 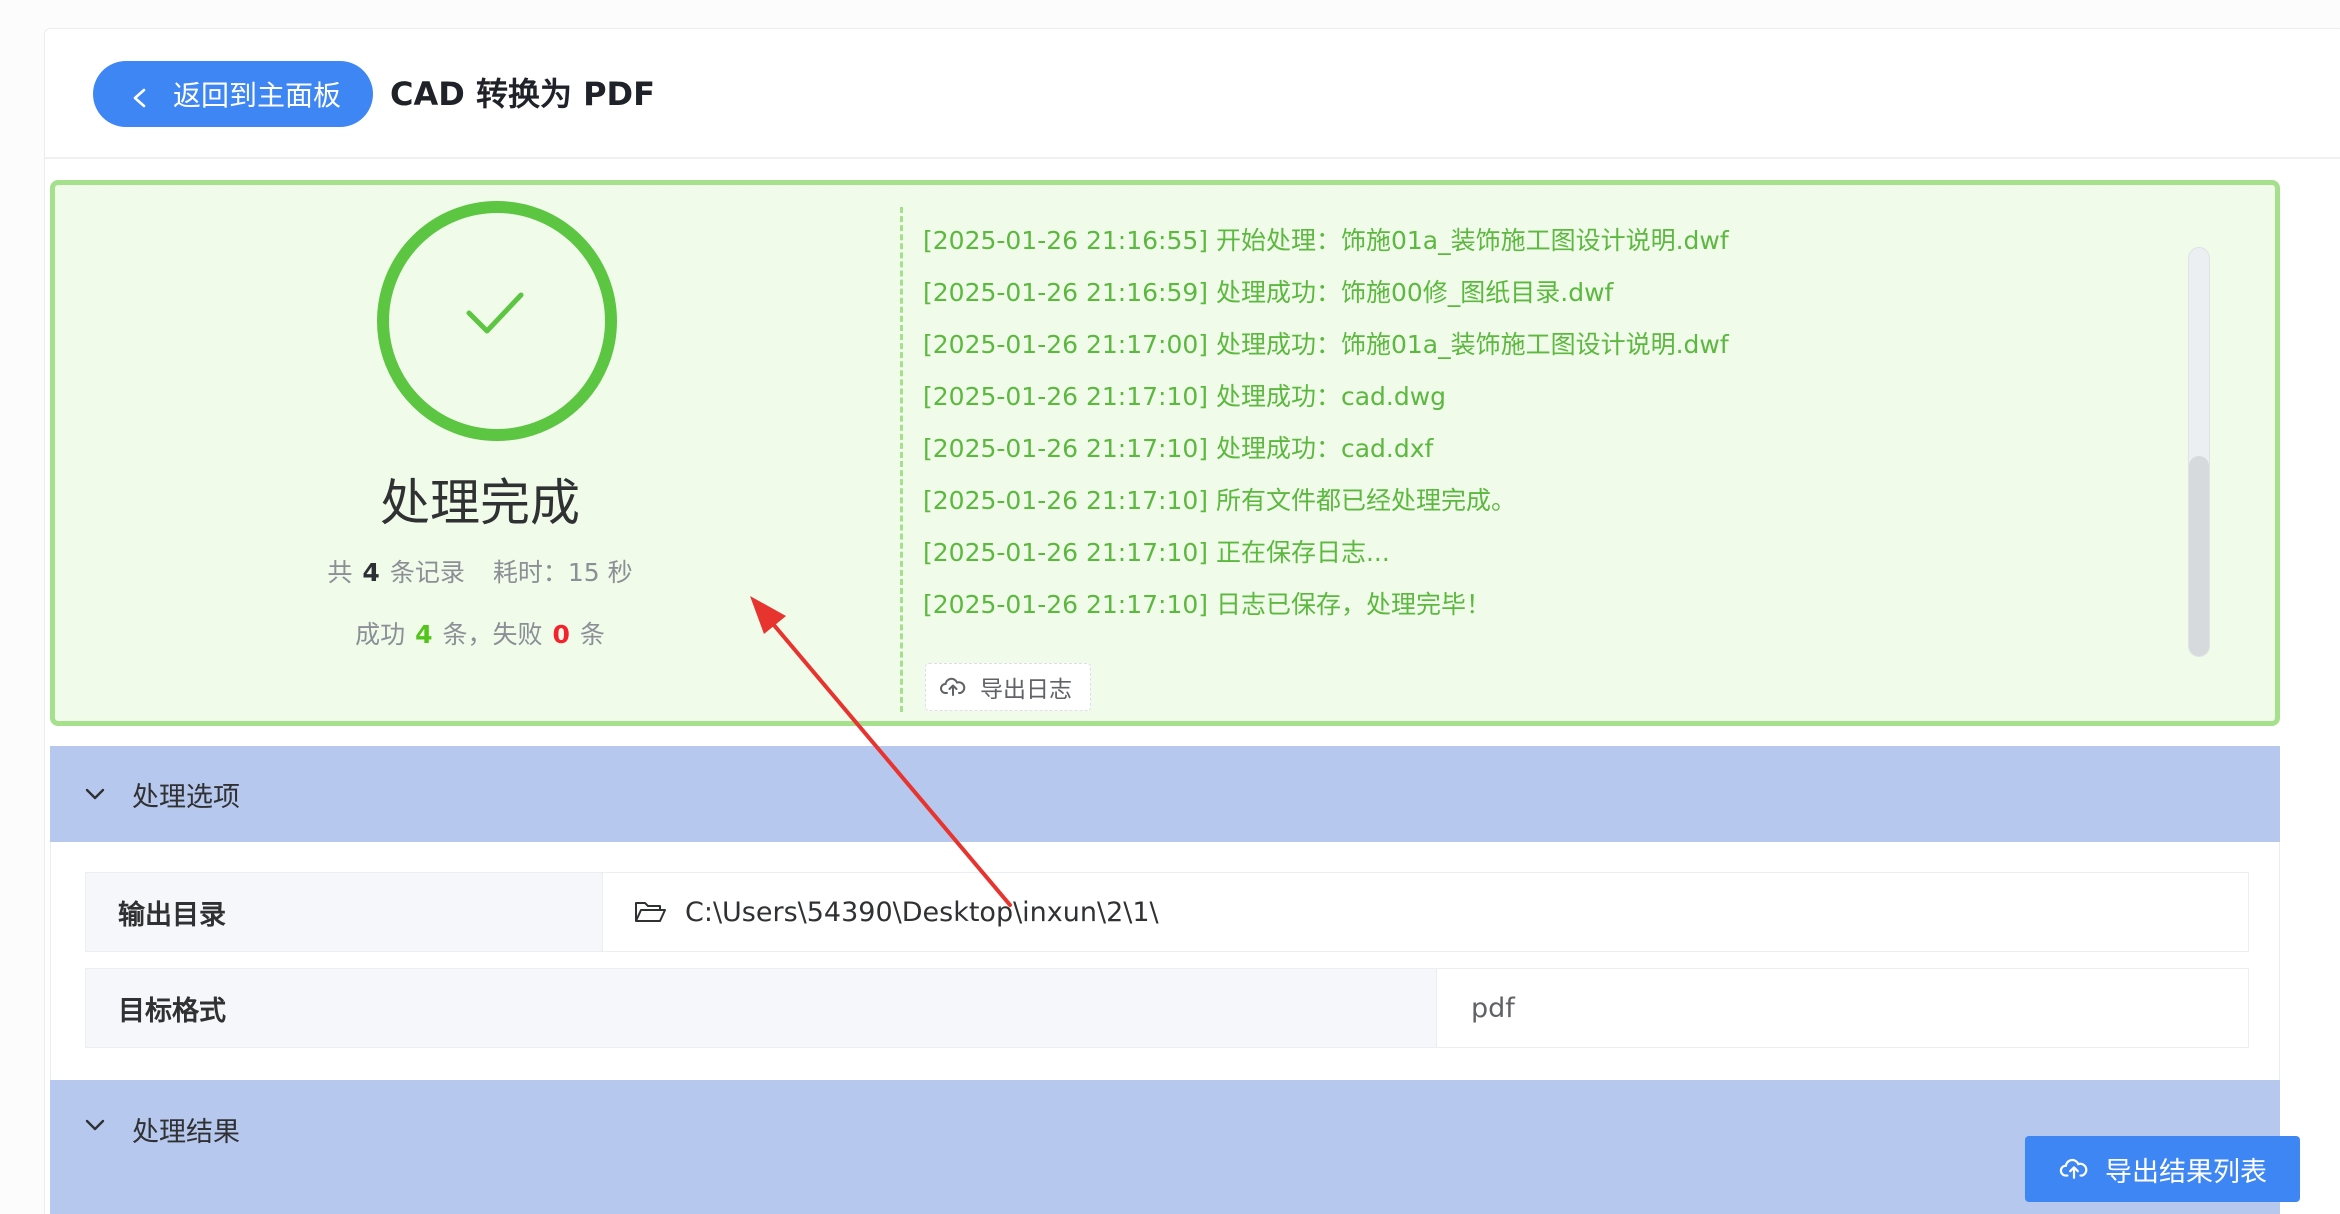 I want to click on results-section-header: 处理结果, so click(x=1165, y=1147).